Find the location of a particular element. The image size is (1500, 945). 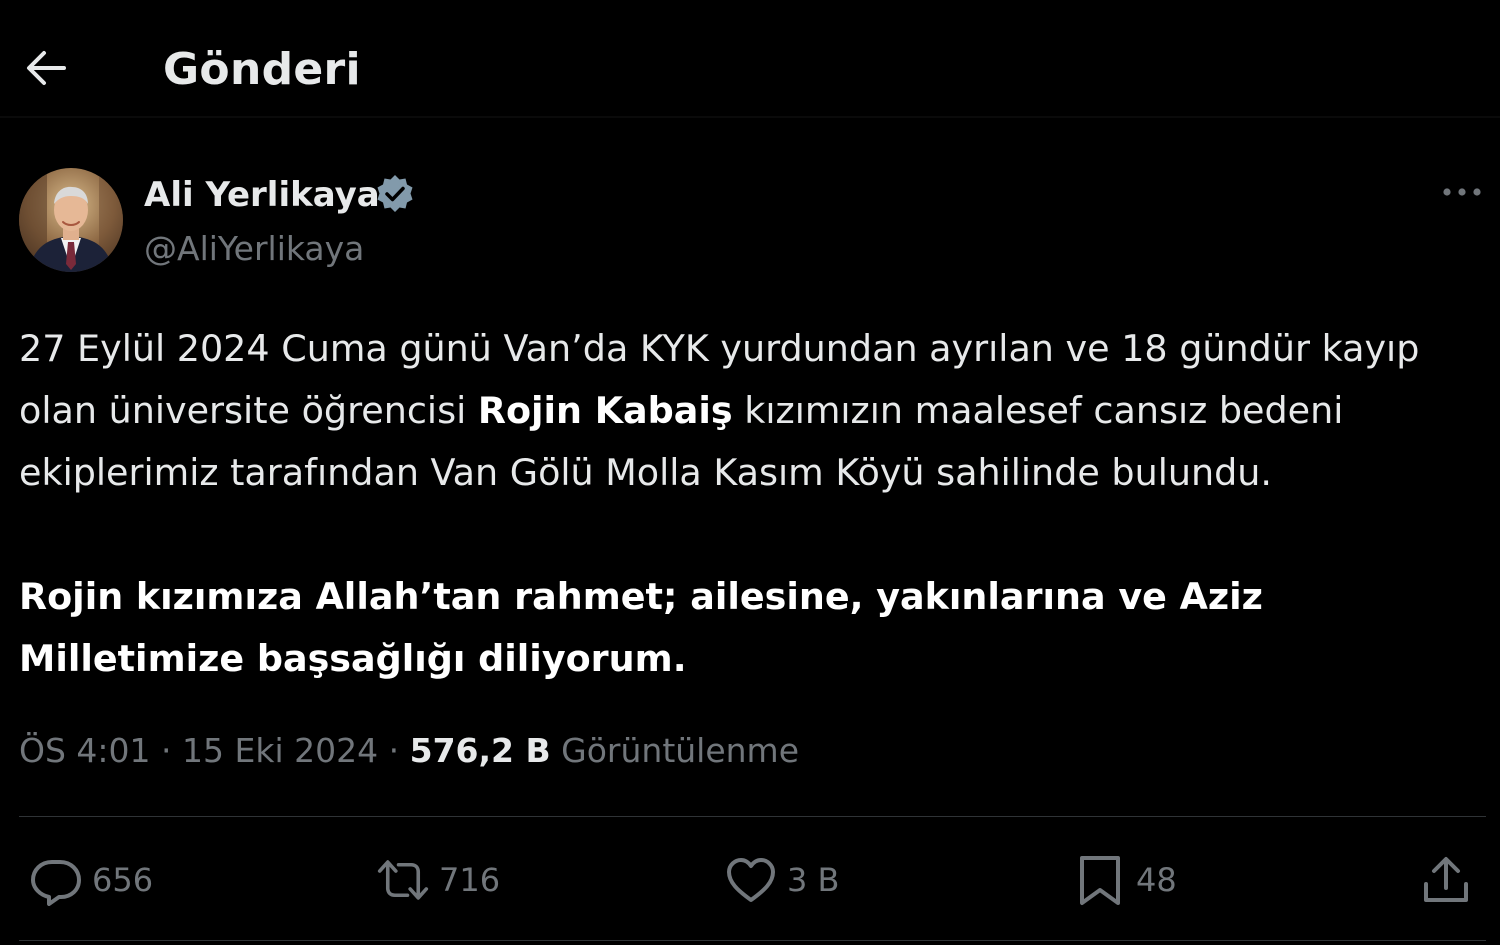

like-count: 3 B is located at coordinates (813, 880).